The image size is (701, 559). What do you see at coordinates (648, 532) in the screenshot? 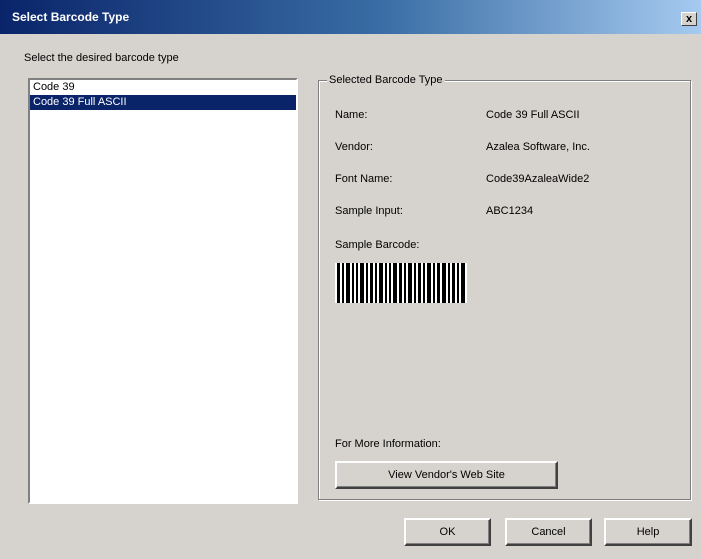
I see `help-button: Help` at bounding box center [648, 532].